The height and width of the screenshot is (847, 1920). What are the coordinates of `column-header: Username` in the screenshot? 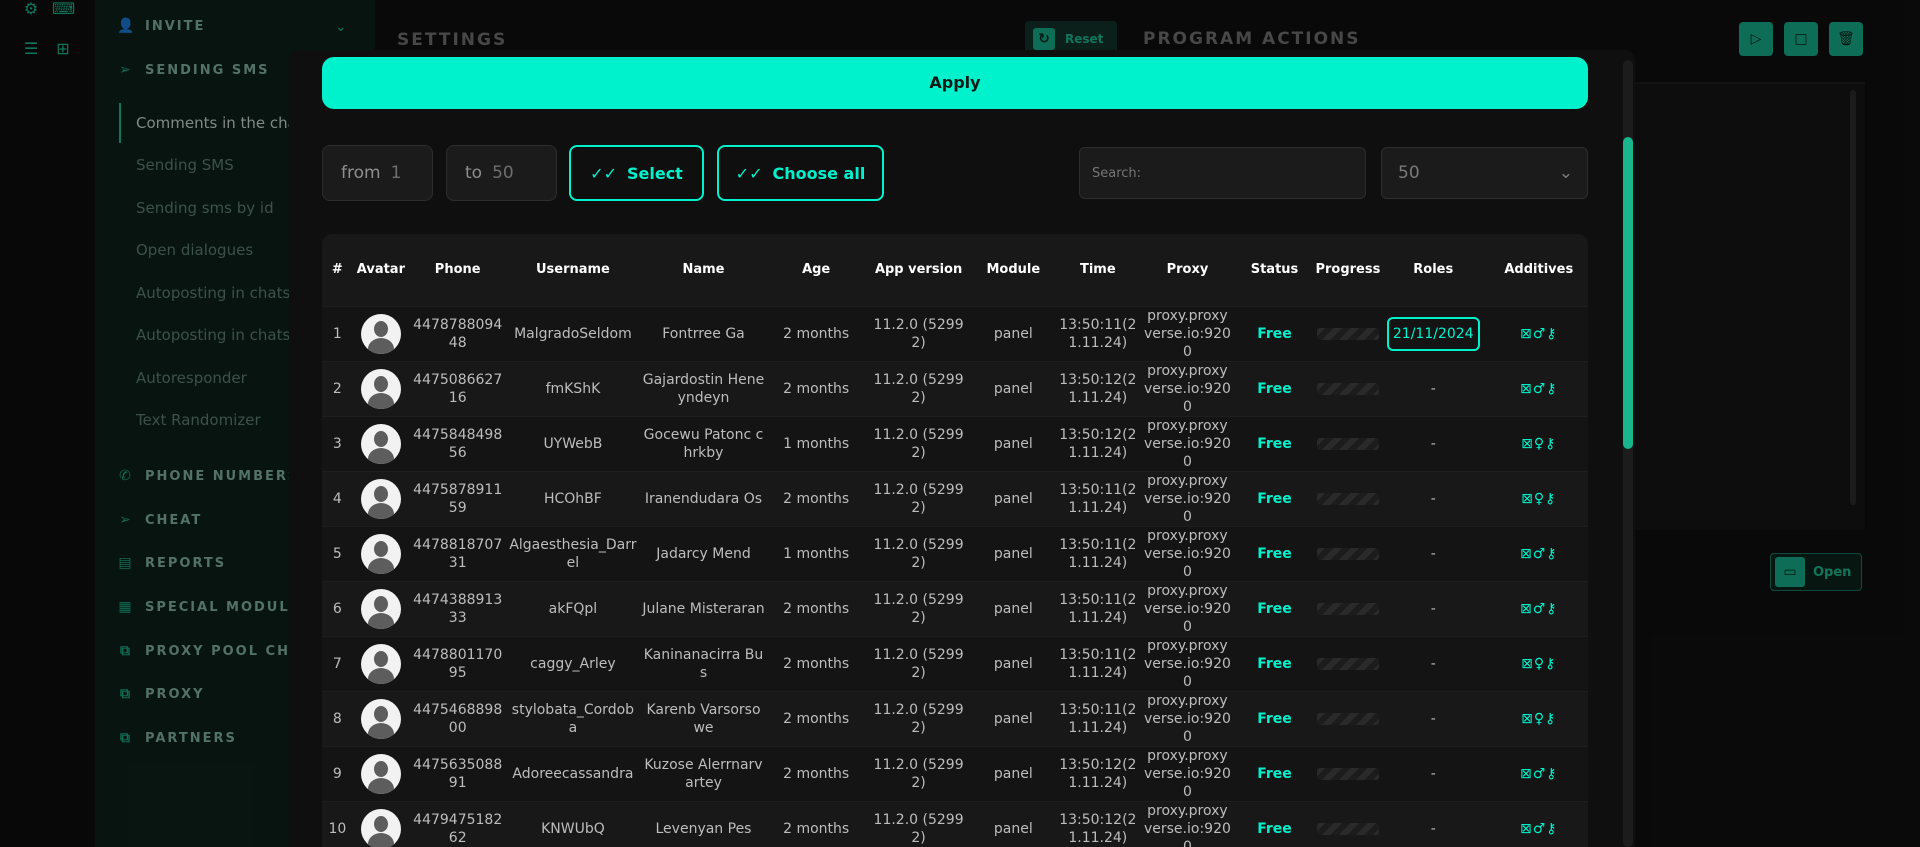 It's located at (573, 270).